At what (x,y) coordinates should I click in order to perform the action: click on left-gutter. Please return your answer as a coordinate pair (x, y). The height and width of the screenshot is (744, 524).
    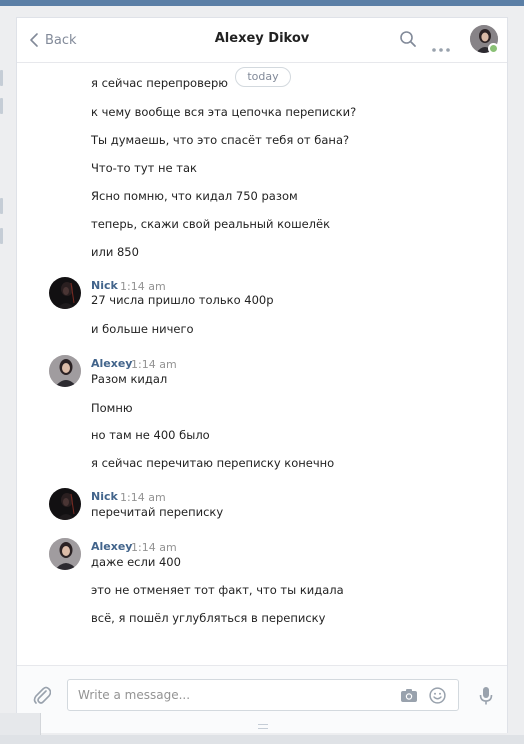
    Looking at the image, I should click on (8, 375).